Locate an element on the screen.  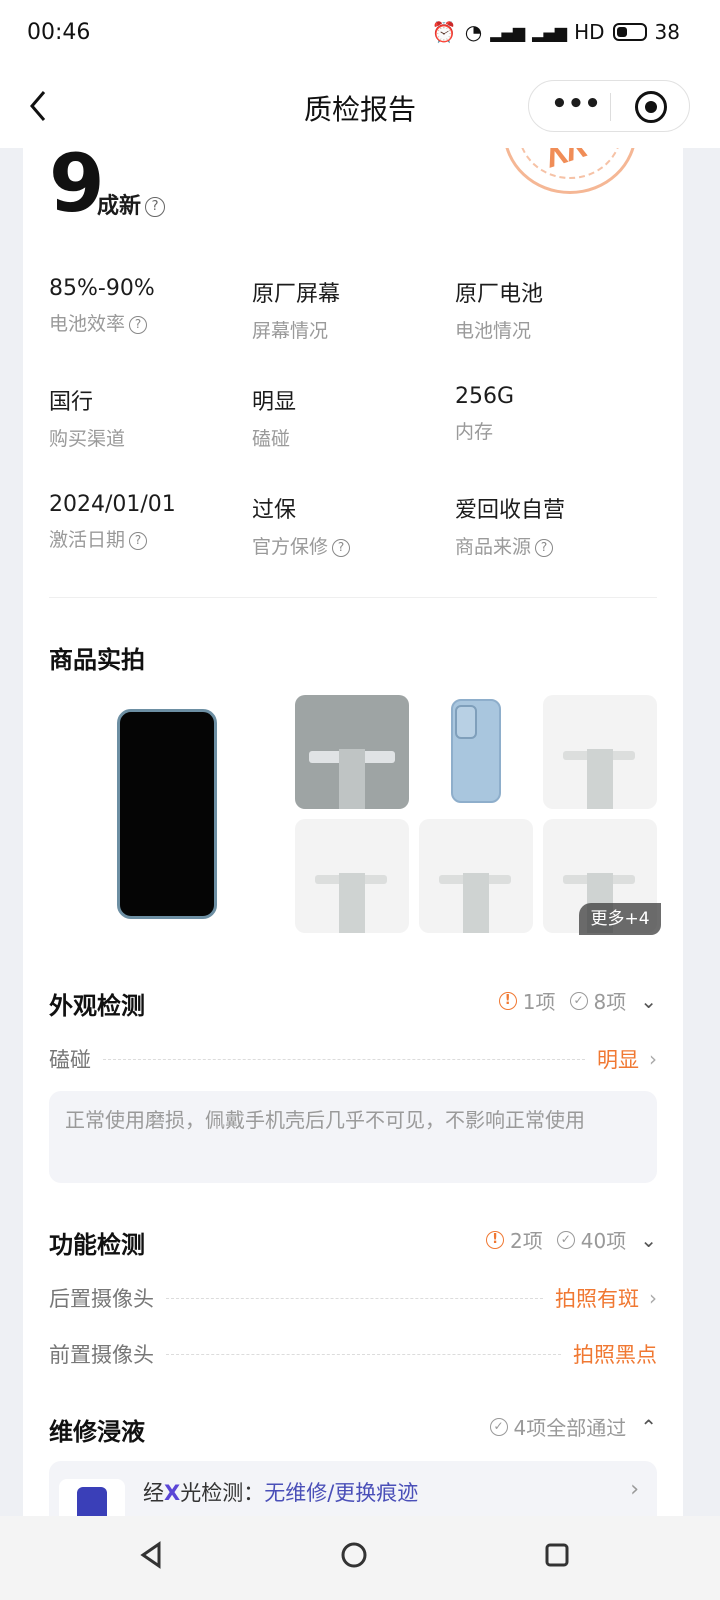
spec-source: 爱回收自营 商品来源? is located at coordinates (555, 525).